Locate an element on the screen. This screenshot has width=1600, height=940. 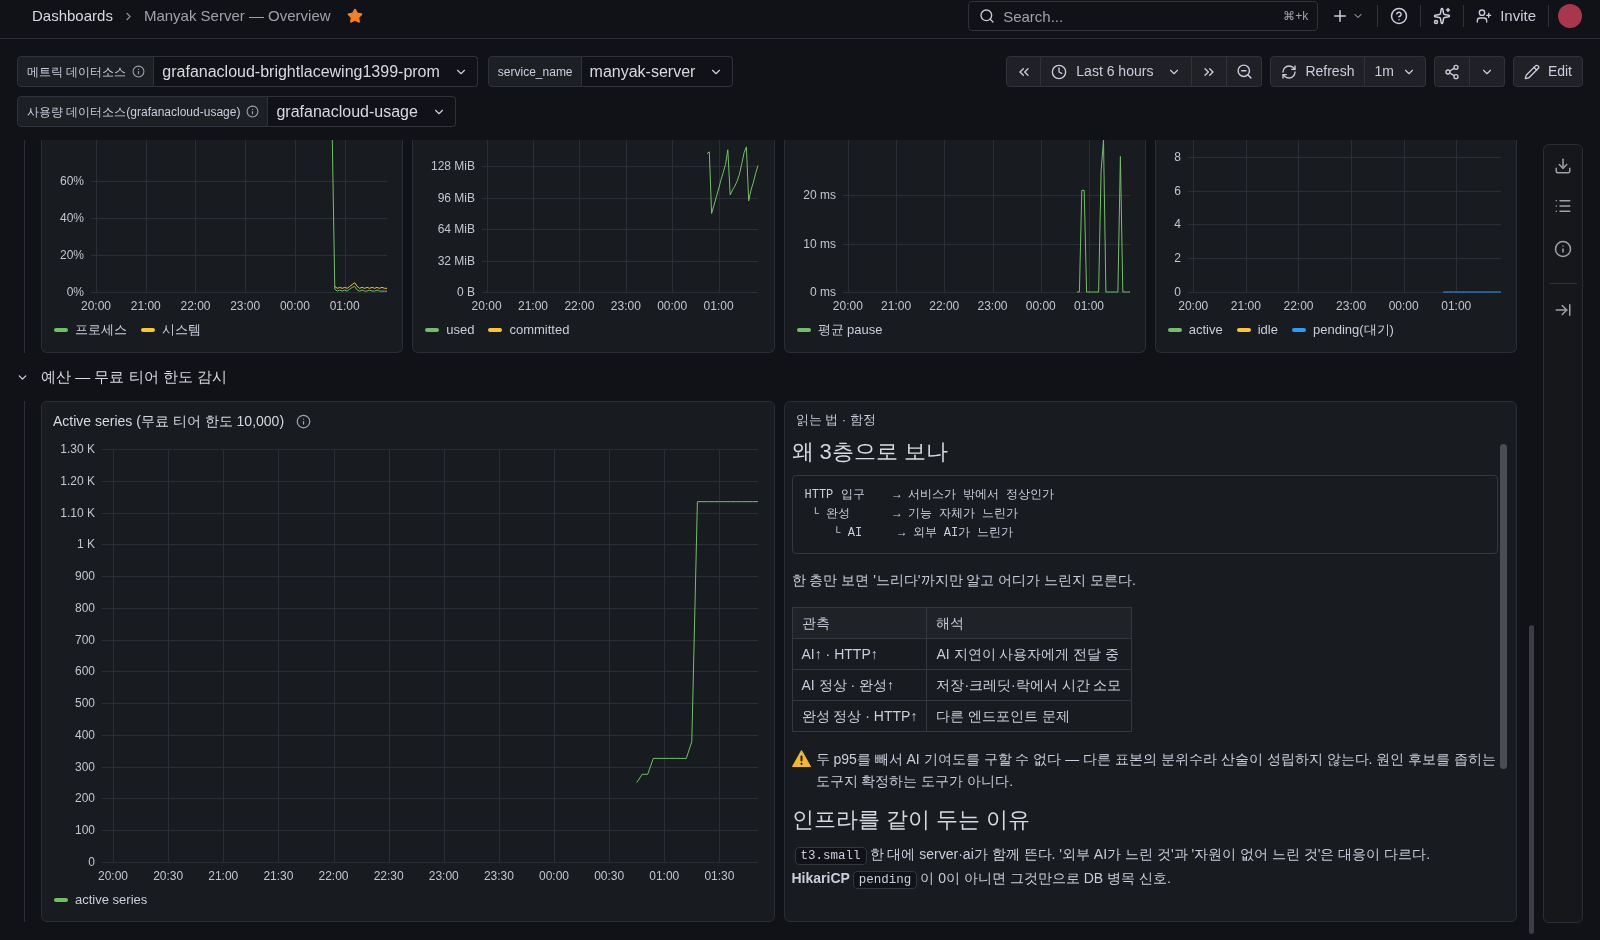
table-cell: AI 지연이 사용자에게 전달 중 is located at coordinates (1028, 654).